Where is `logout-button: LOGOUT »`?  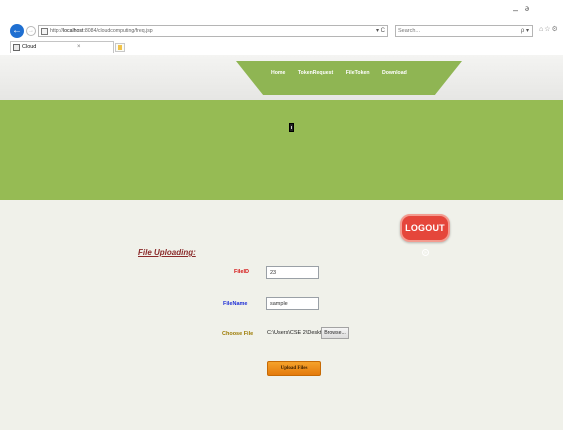 logout-button: LOGOUT » is located at coordinates (425, 235).